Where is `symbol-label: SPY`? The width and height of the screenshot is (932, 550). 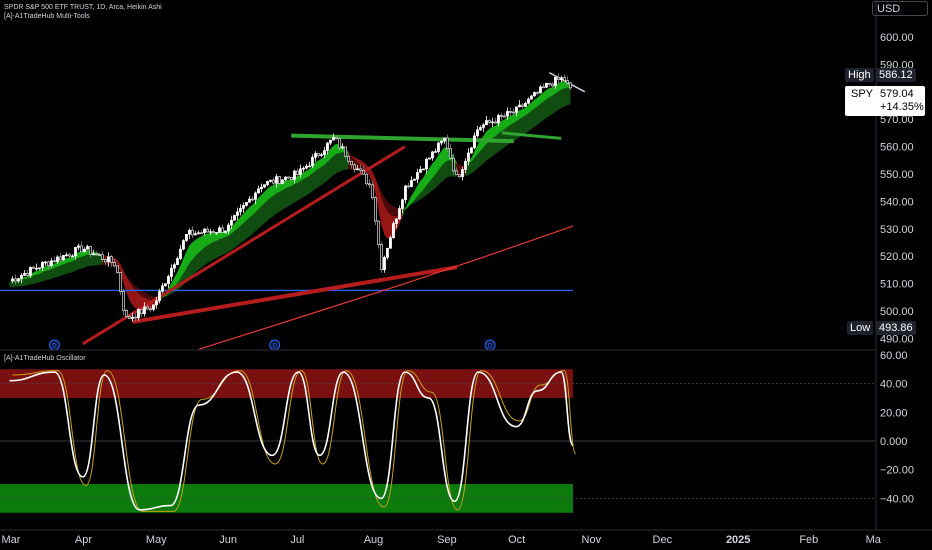
symbol-label: SPY is located at coordinates (862, 94).